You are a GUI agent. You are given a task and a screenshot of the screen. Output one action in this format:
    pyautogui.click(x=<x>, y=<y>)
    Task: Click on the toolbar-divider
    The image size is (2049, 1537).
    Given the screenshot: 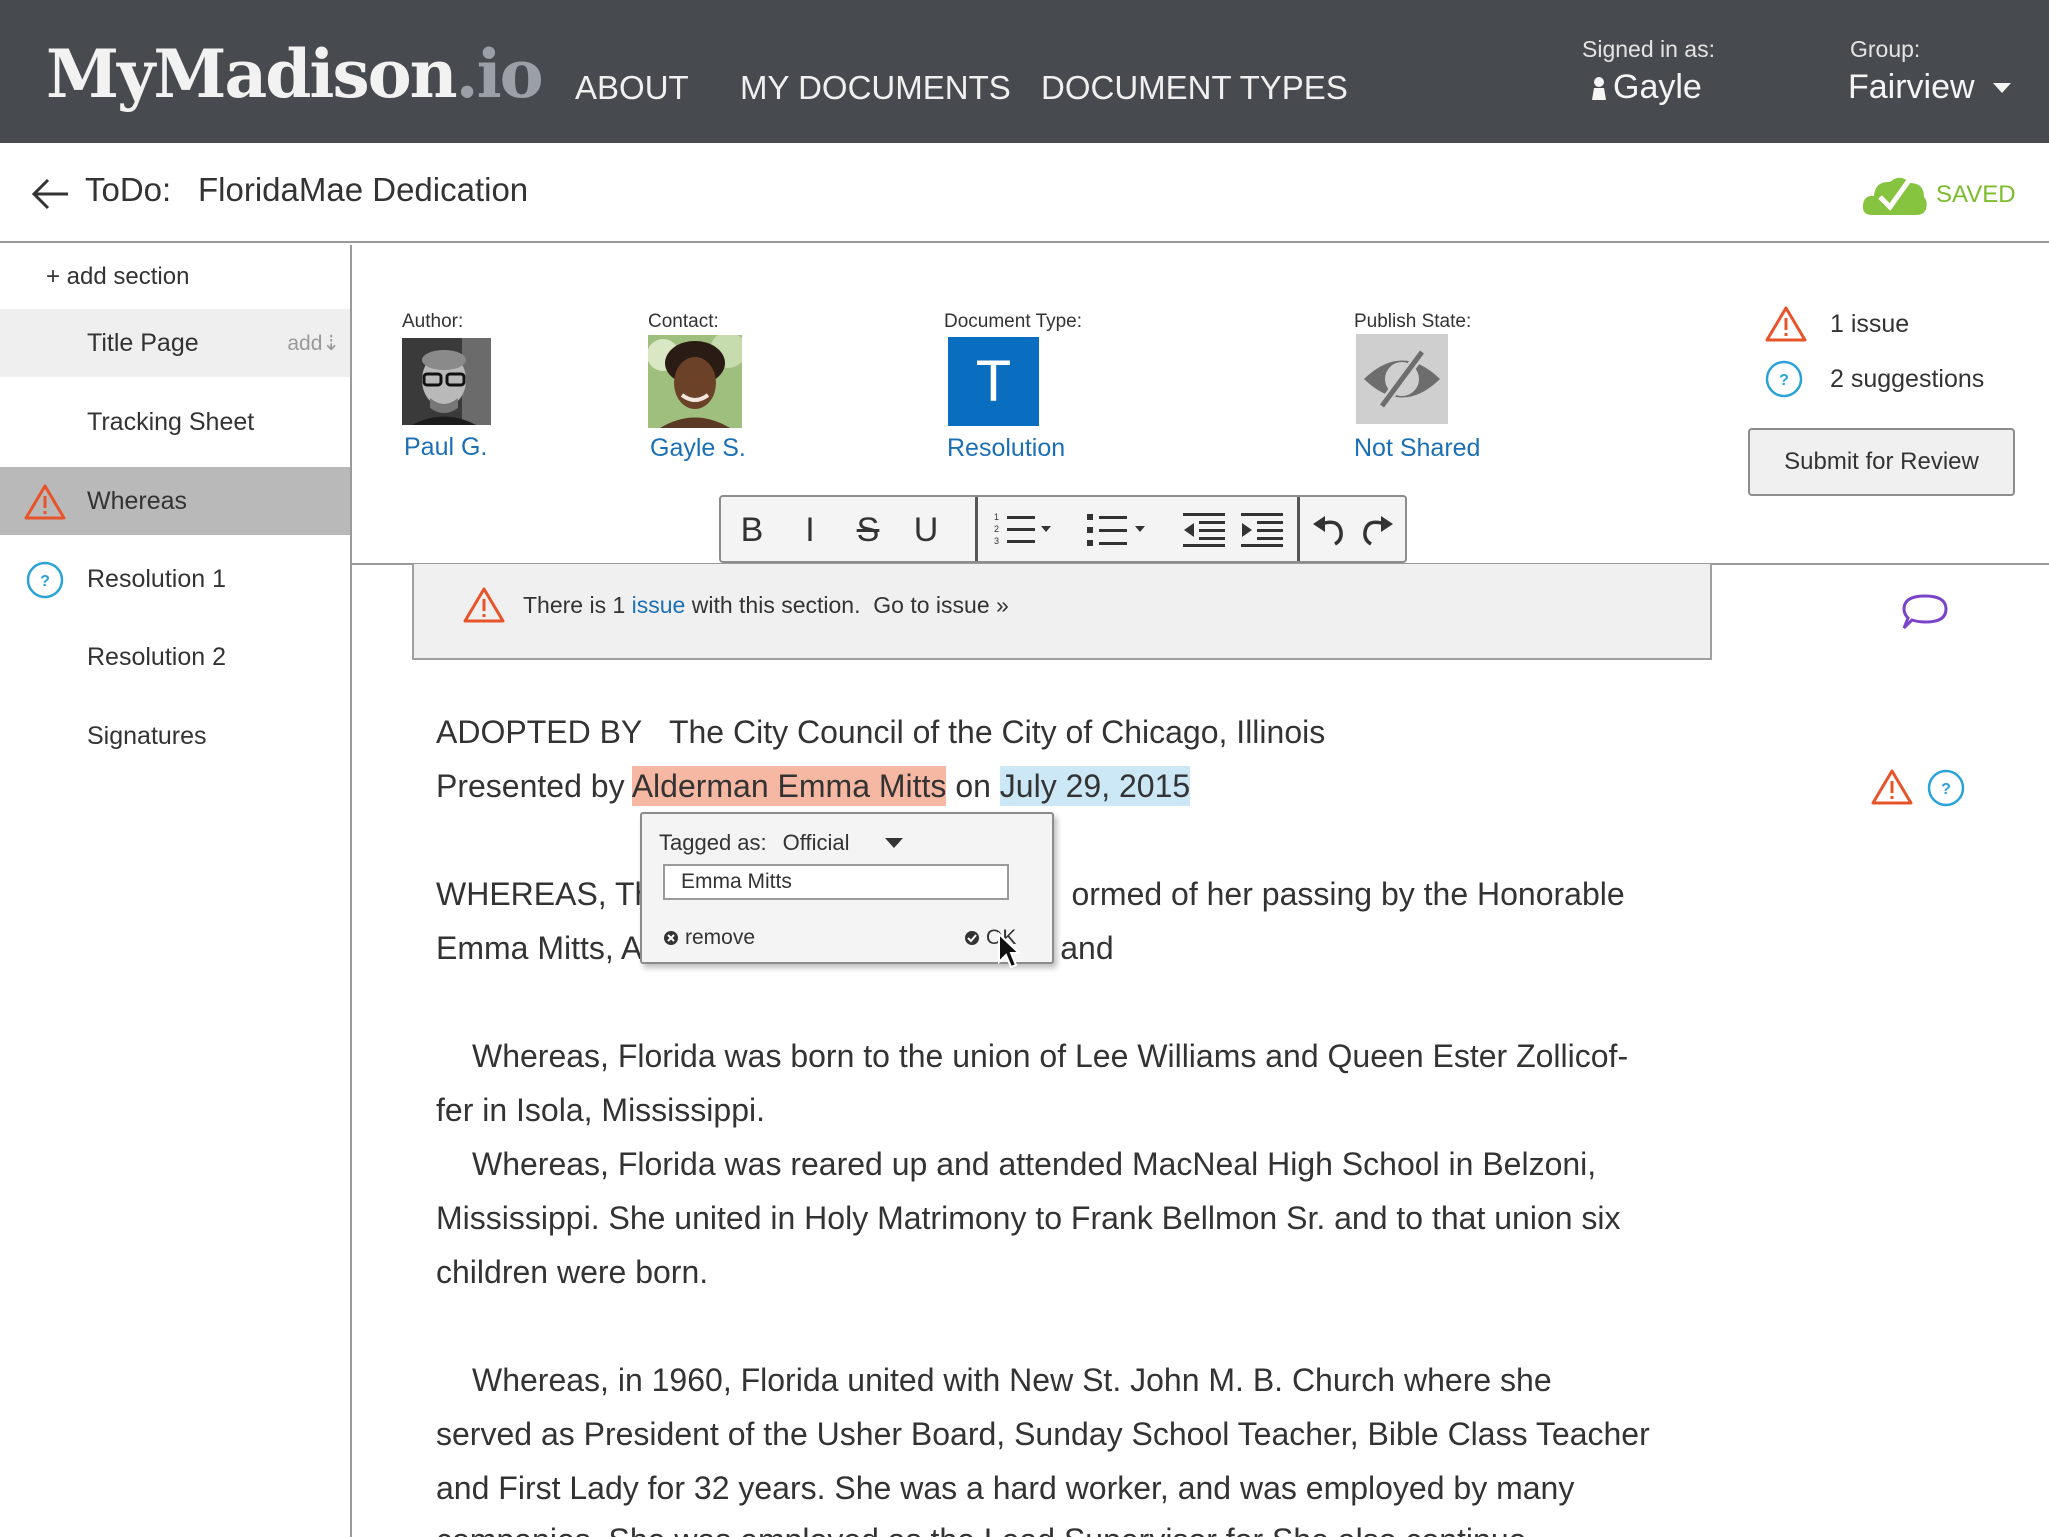 What is the action you would take?
    pyautogui.click(x=1298, y=529)
    